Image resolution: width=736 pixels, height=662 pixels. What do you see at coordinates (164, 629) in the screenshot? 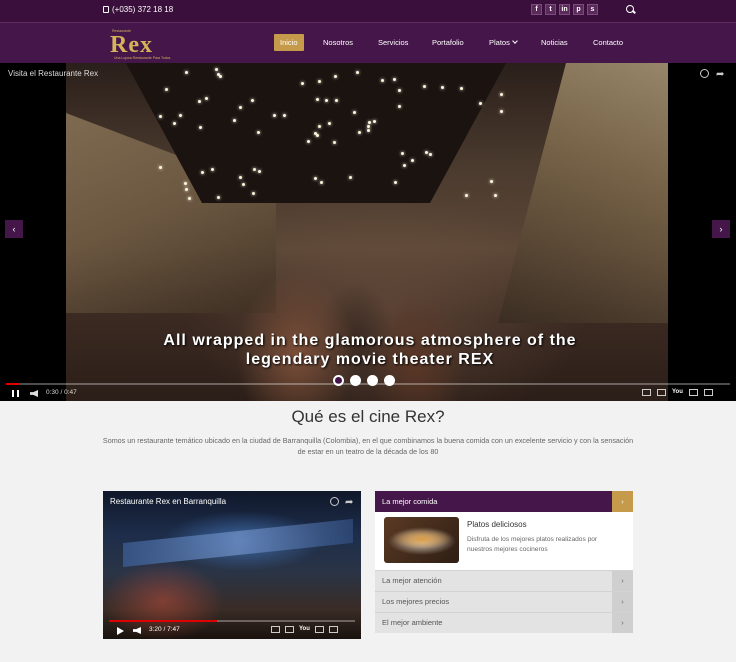
I see `video2-time: 3:20 / 7:47` at bounding box center [164, 629].